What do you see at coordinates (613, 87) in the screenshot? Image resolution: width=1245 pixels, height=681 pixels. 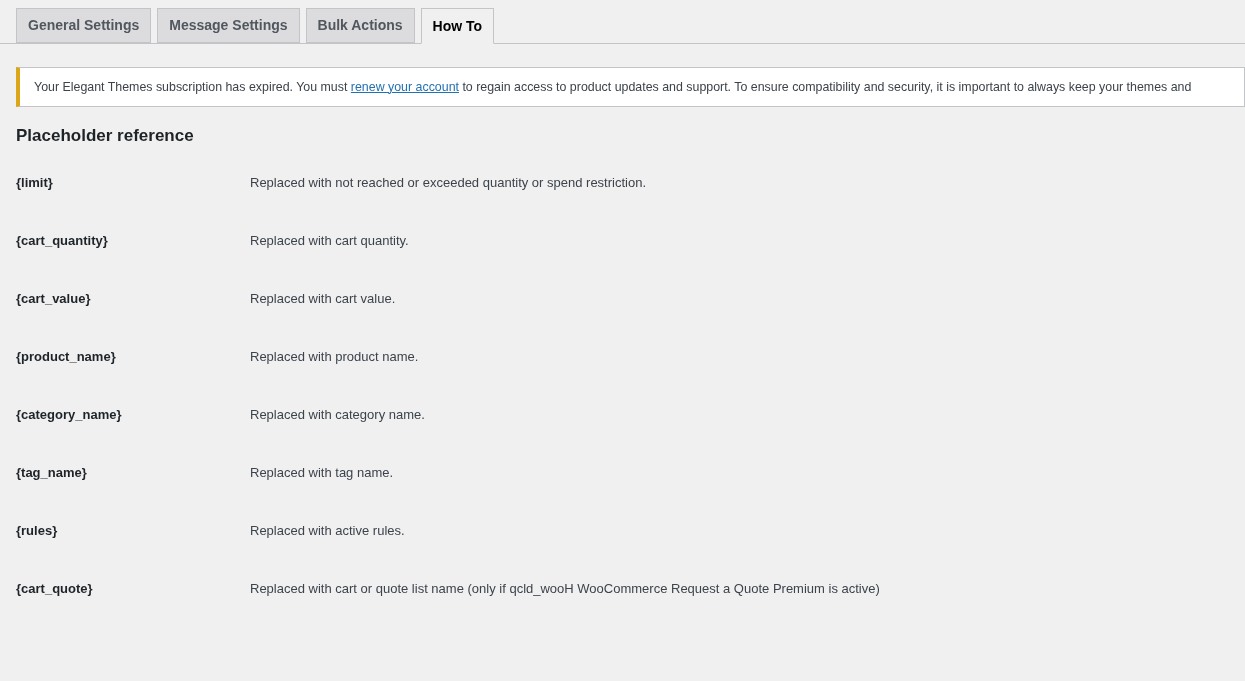 I see `notice-text: Your Elegant Themes subscription has expired. You must renew your account to regain access to product updates and support. To ensure compatibility and security, it is important to always keep your themes and` at bounding box center [613, 87].